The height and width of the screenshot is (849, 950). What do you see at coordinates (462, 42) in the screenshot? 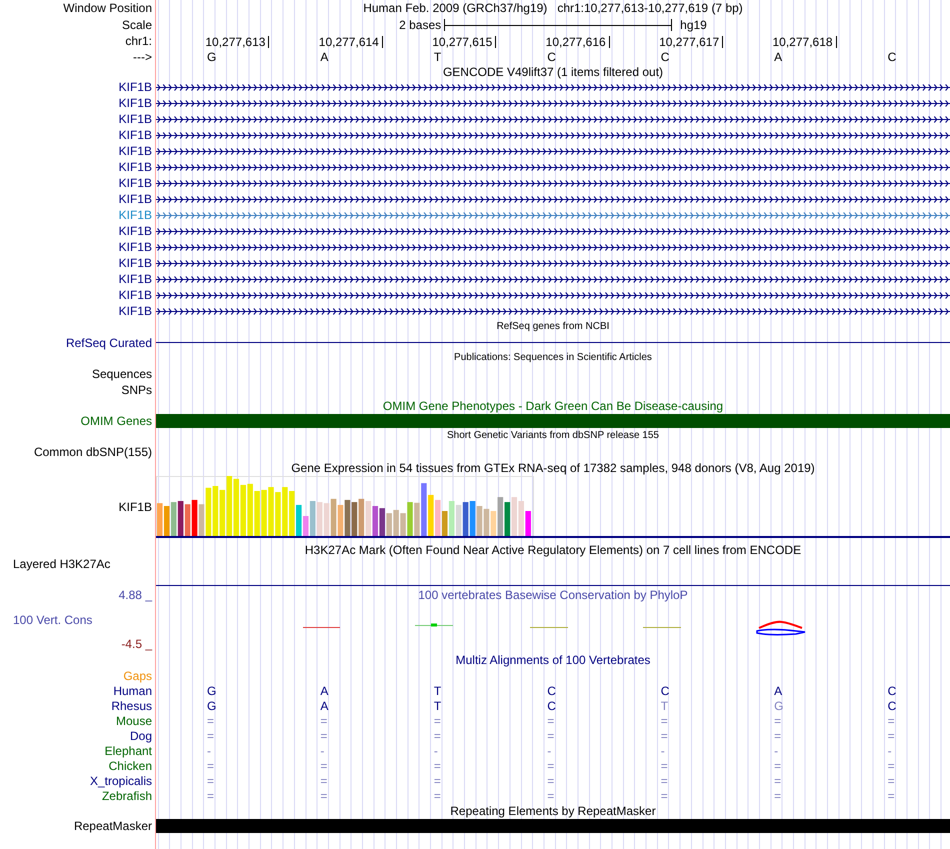
I see `coordinate-label: 10,277,615` at bounding box center [462, 42].